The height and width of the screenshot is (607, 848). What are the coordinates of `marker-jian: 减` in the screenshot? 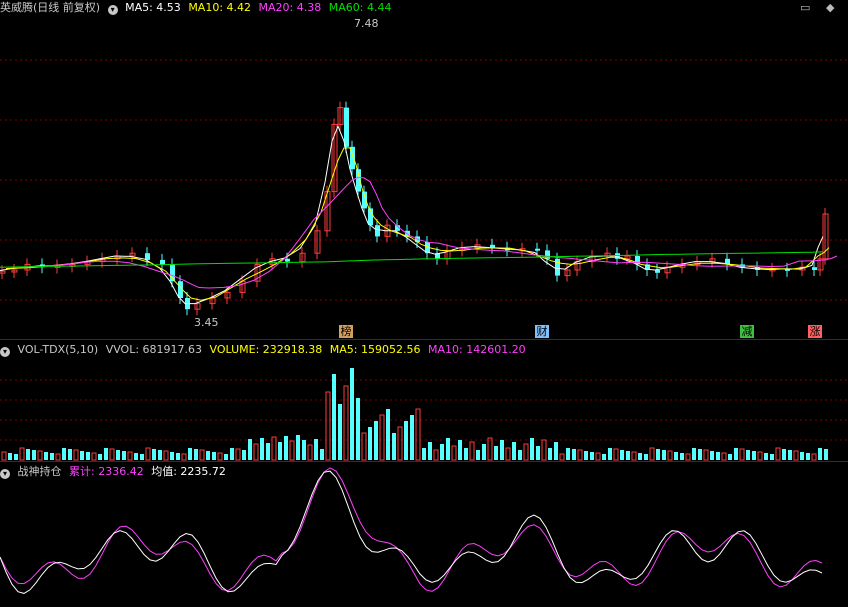 It's located at (747, 331).